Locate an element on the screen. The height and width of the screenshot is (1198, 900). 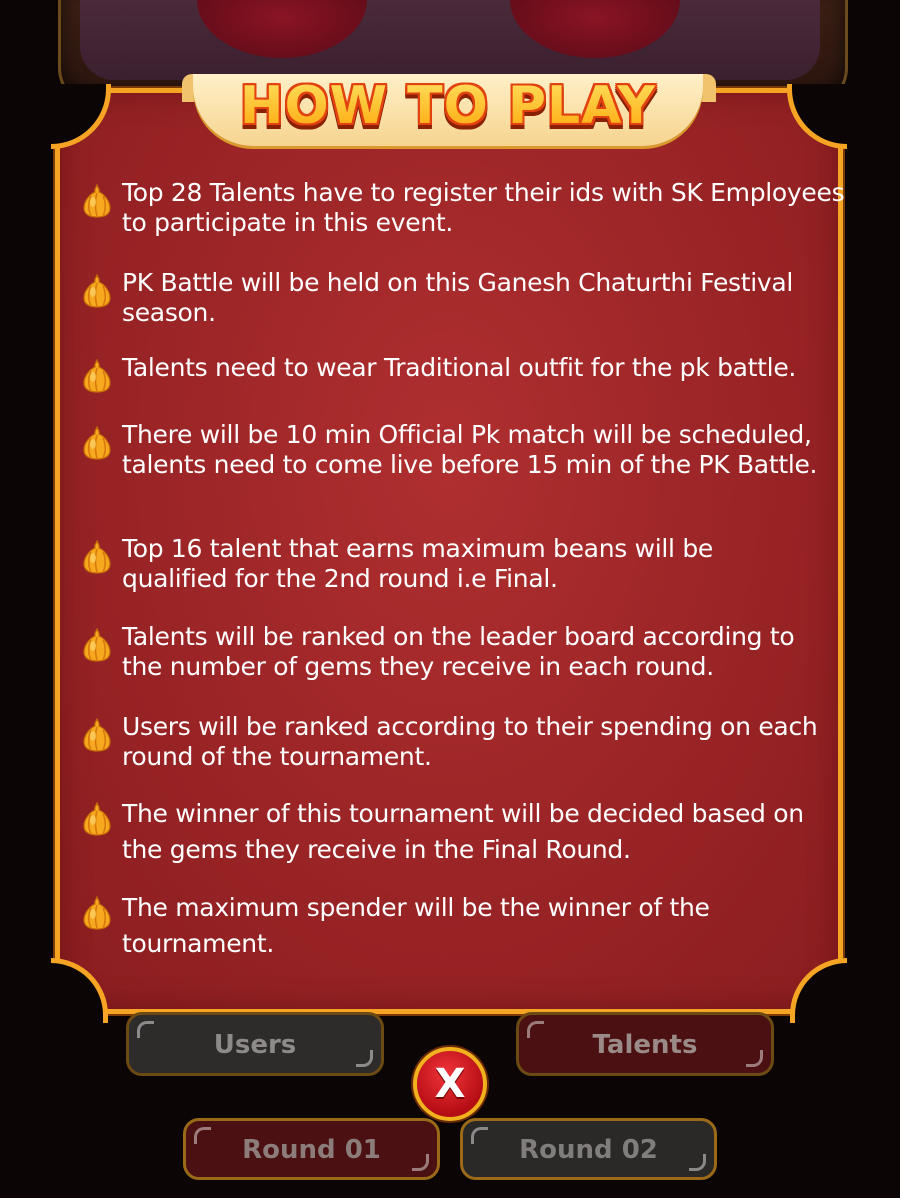
talents-button-label: Talents is located at coordinates (645, 1045).